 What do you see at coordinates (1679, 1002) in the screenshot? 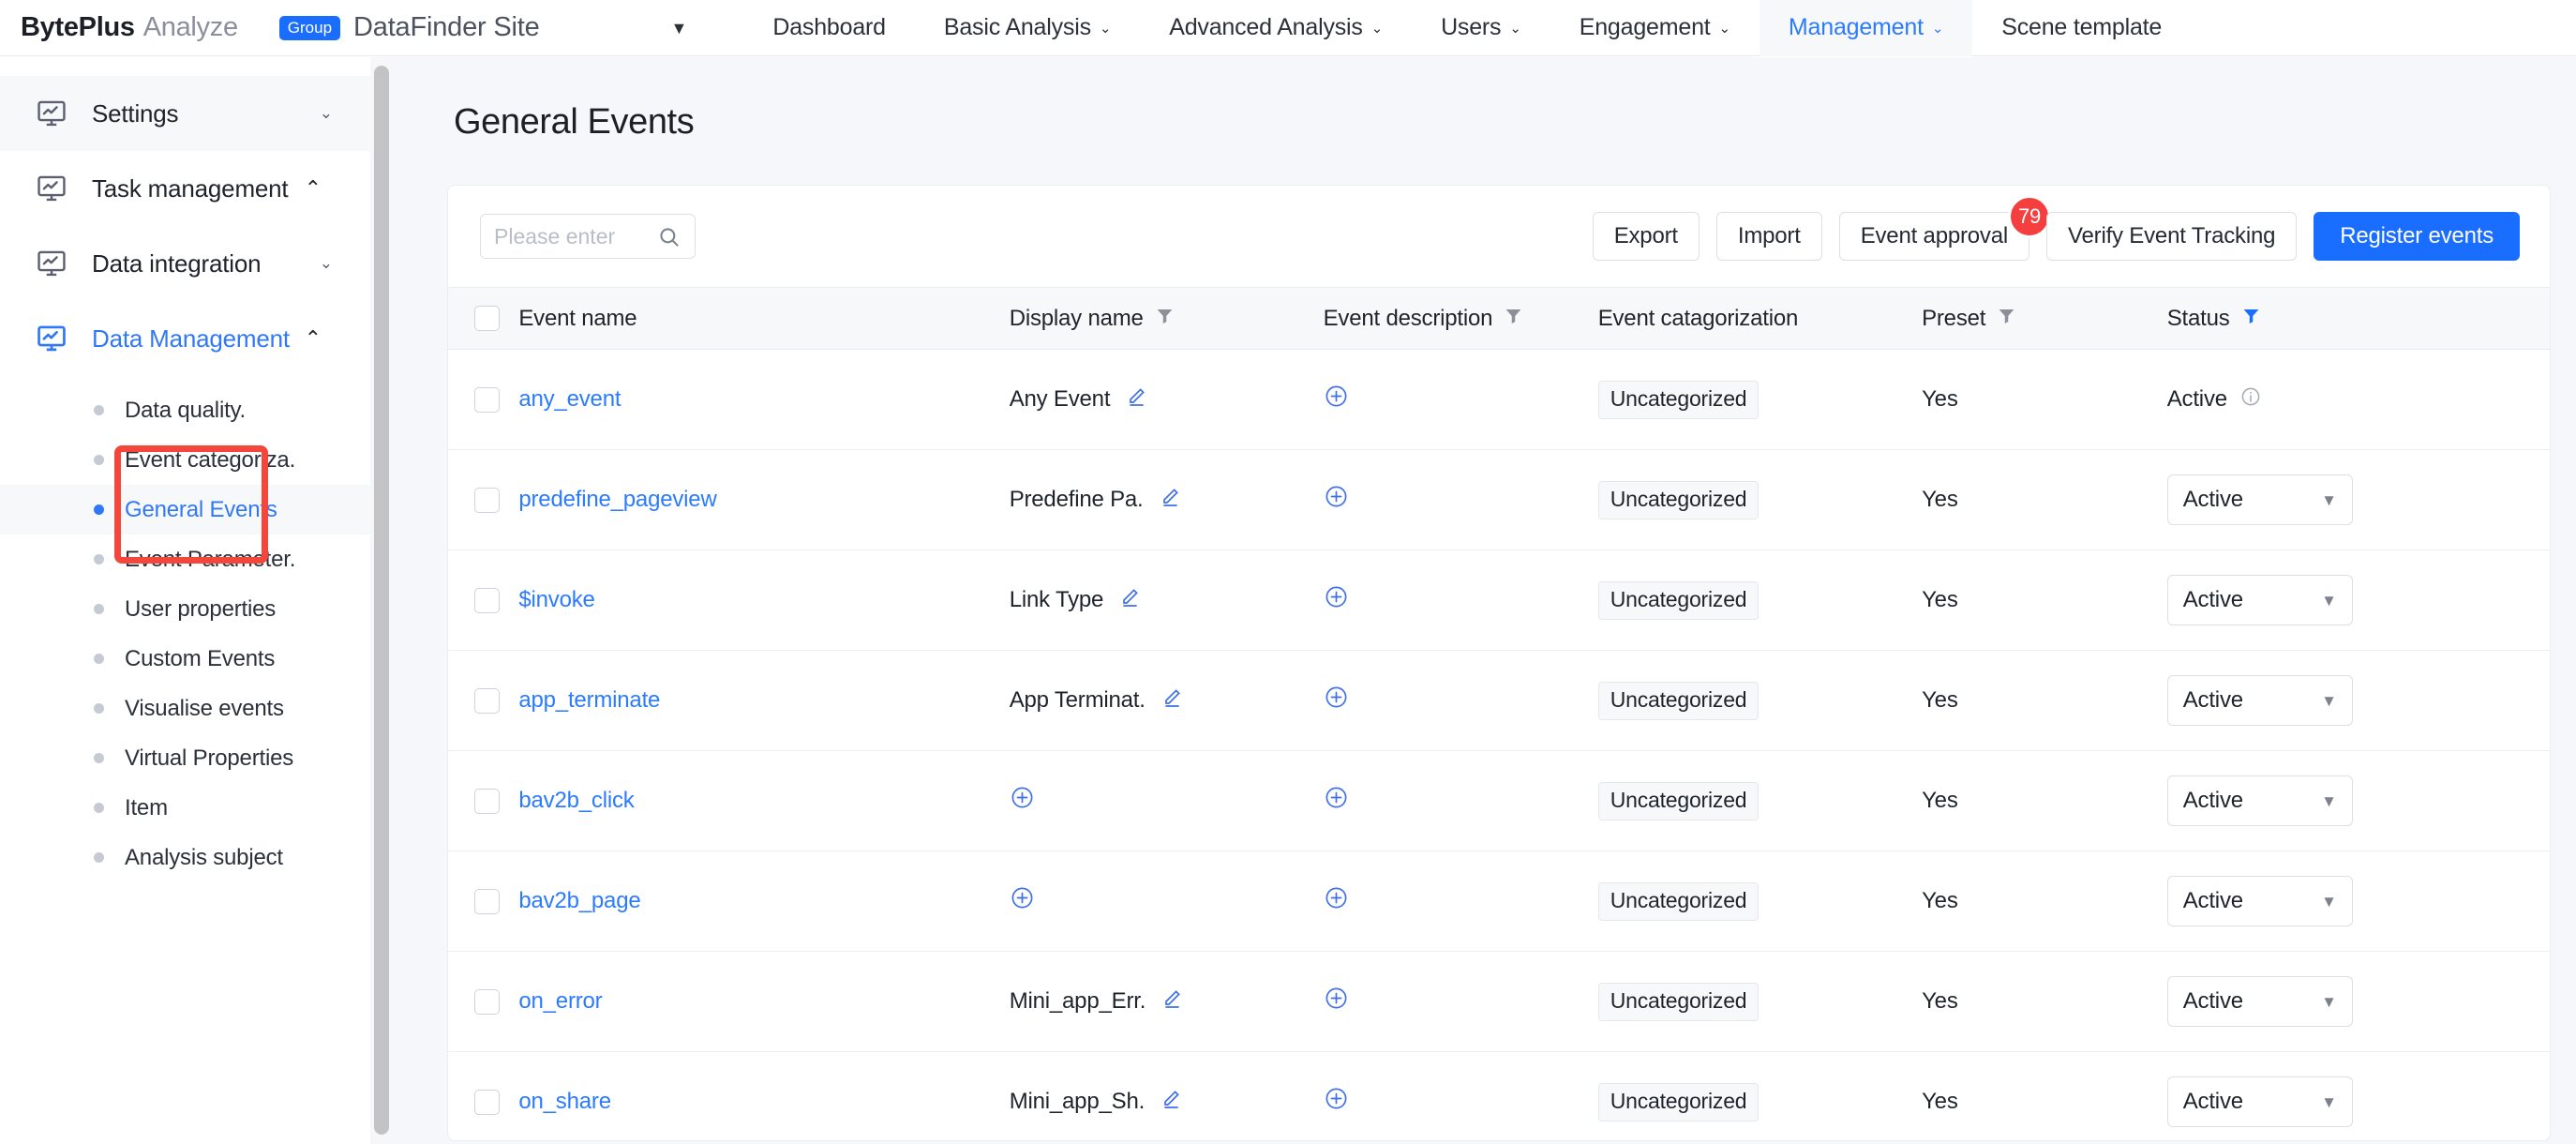
I see `category-tag: Uncategorized` at bounding box center [1679, 1002].